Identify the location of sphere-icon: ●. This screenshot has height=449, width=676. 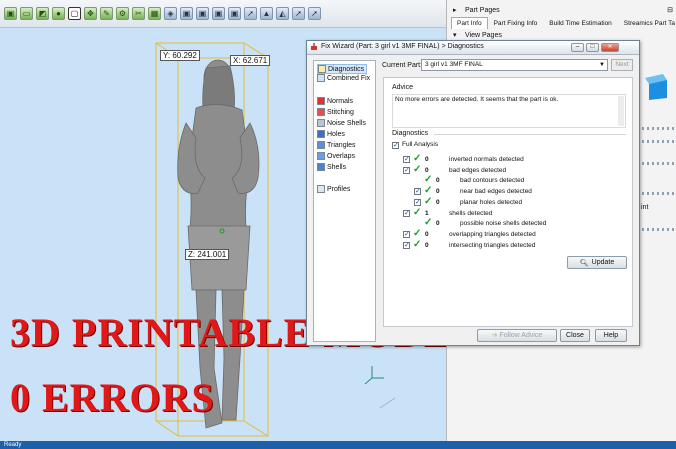
(58, 13).